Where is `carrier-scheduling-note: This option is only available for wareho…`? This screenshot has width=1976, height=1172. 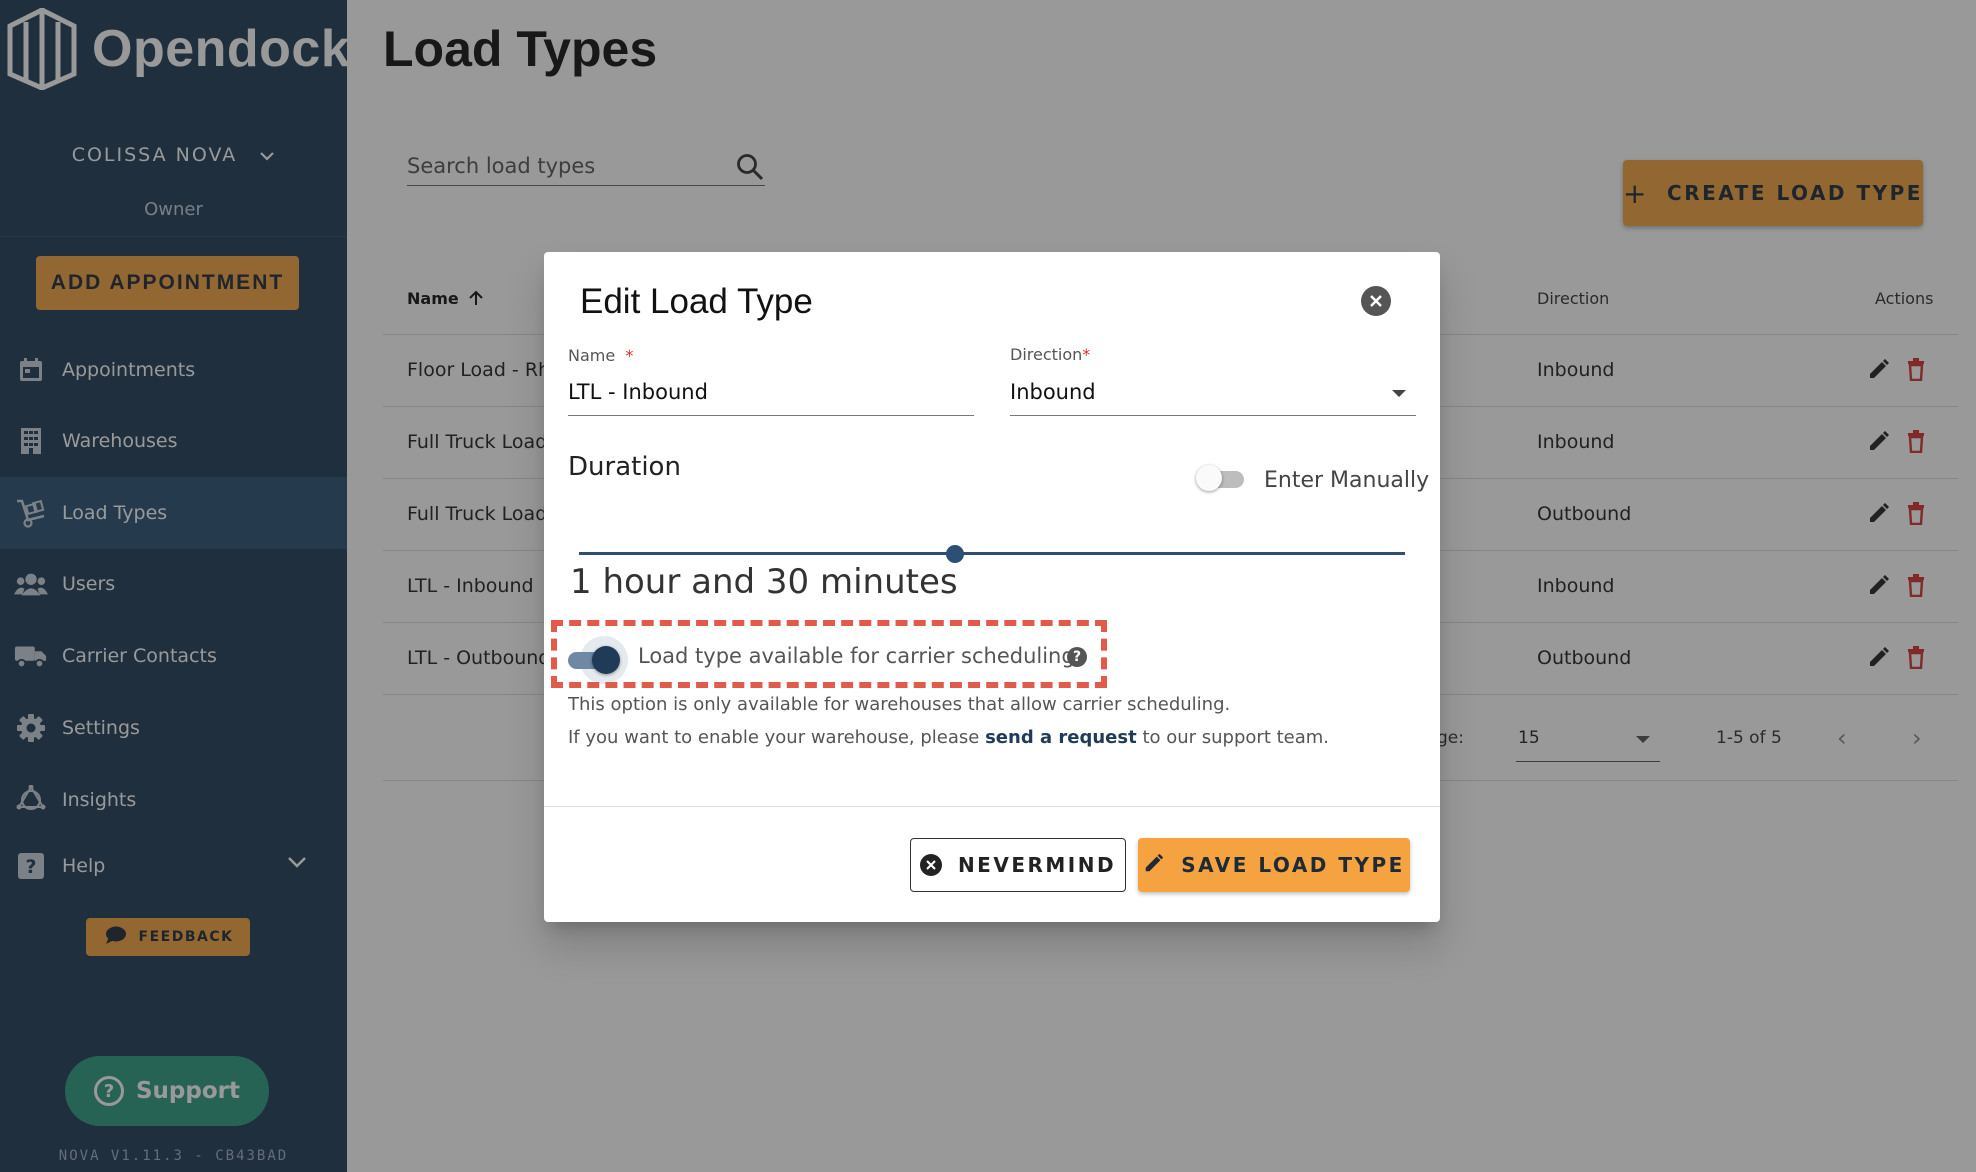
carrier-scheduling-note: This option is only available for wareho… is located at coordinates (899, 704).